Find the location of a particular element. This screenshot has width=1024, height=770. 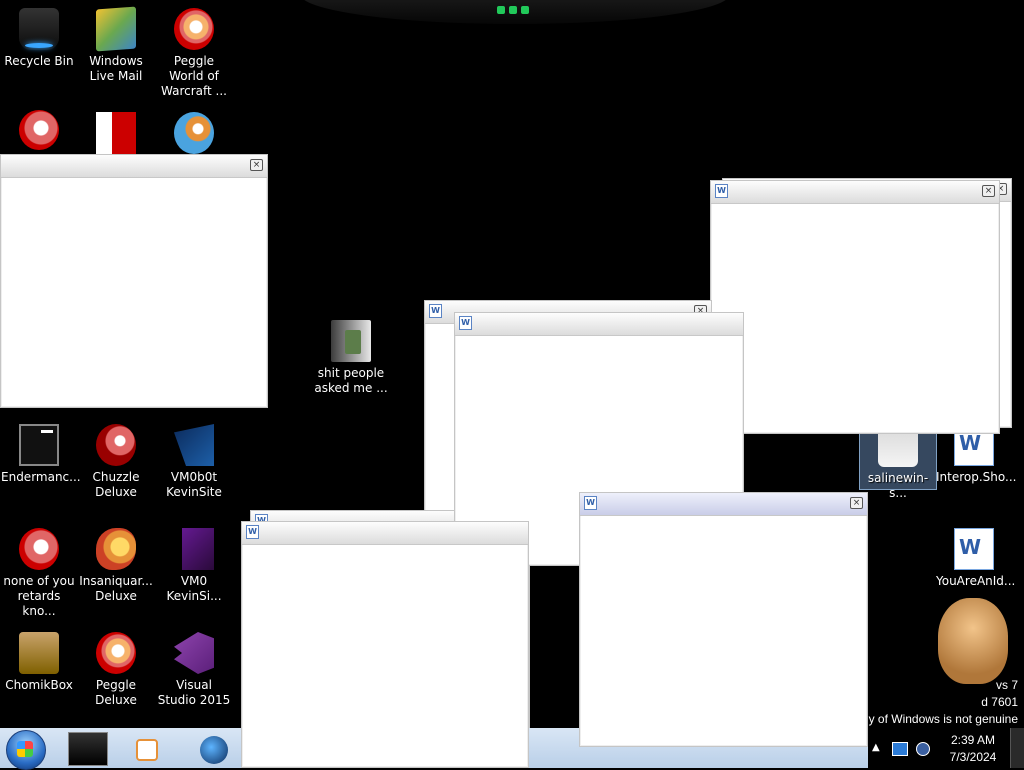

chomikbox-icon is located at coordinates (39, 653).